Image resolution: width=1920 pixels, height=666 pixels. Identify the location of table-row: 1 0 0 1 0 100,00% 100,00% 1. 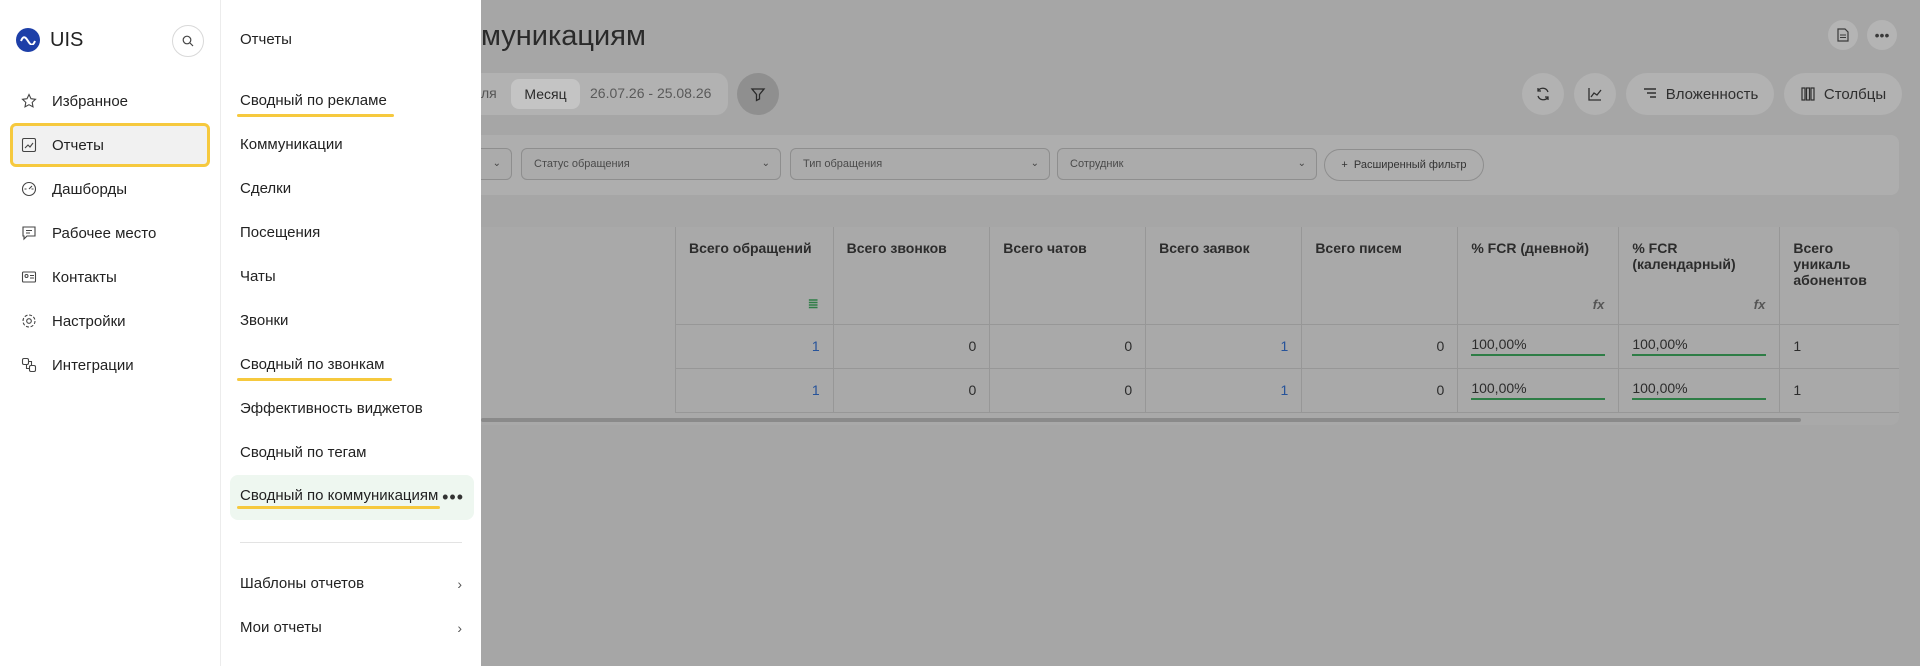
(1287, 346).